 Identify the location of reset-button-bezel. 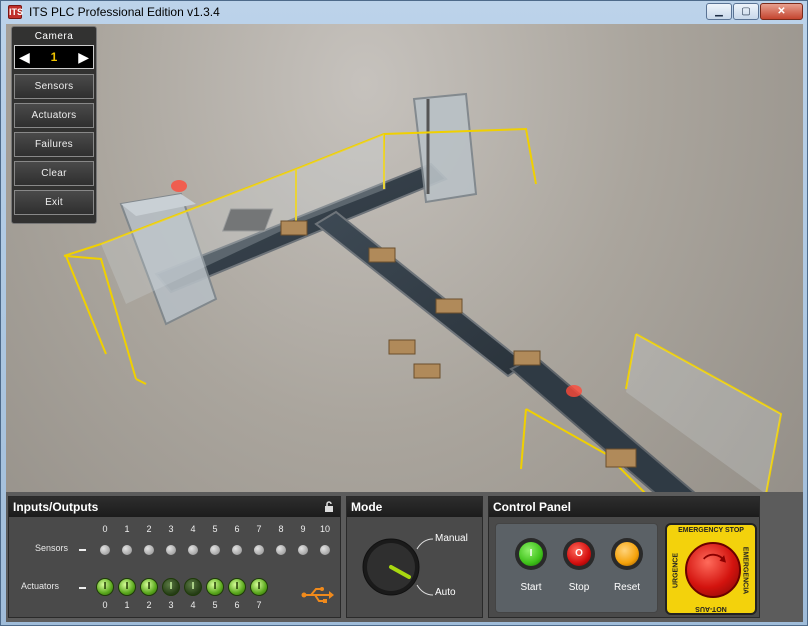
(627, 554).